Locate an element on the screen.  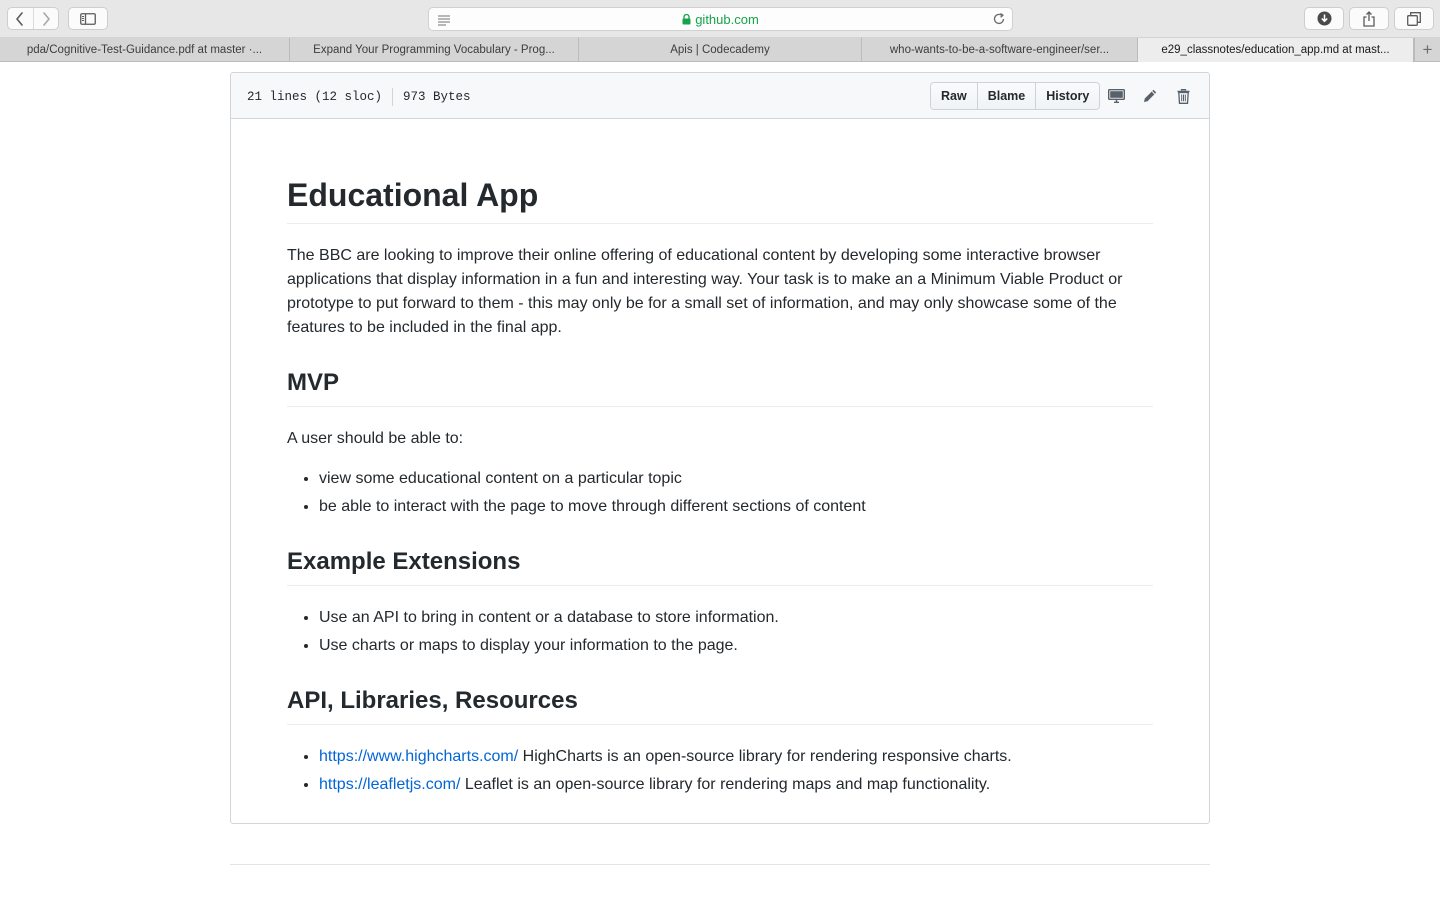
url-text: github.com is located at coordinates (727, 19).